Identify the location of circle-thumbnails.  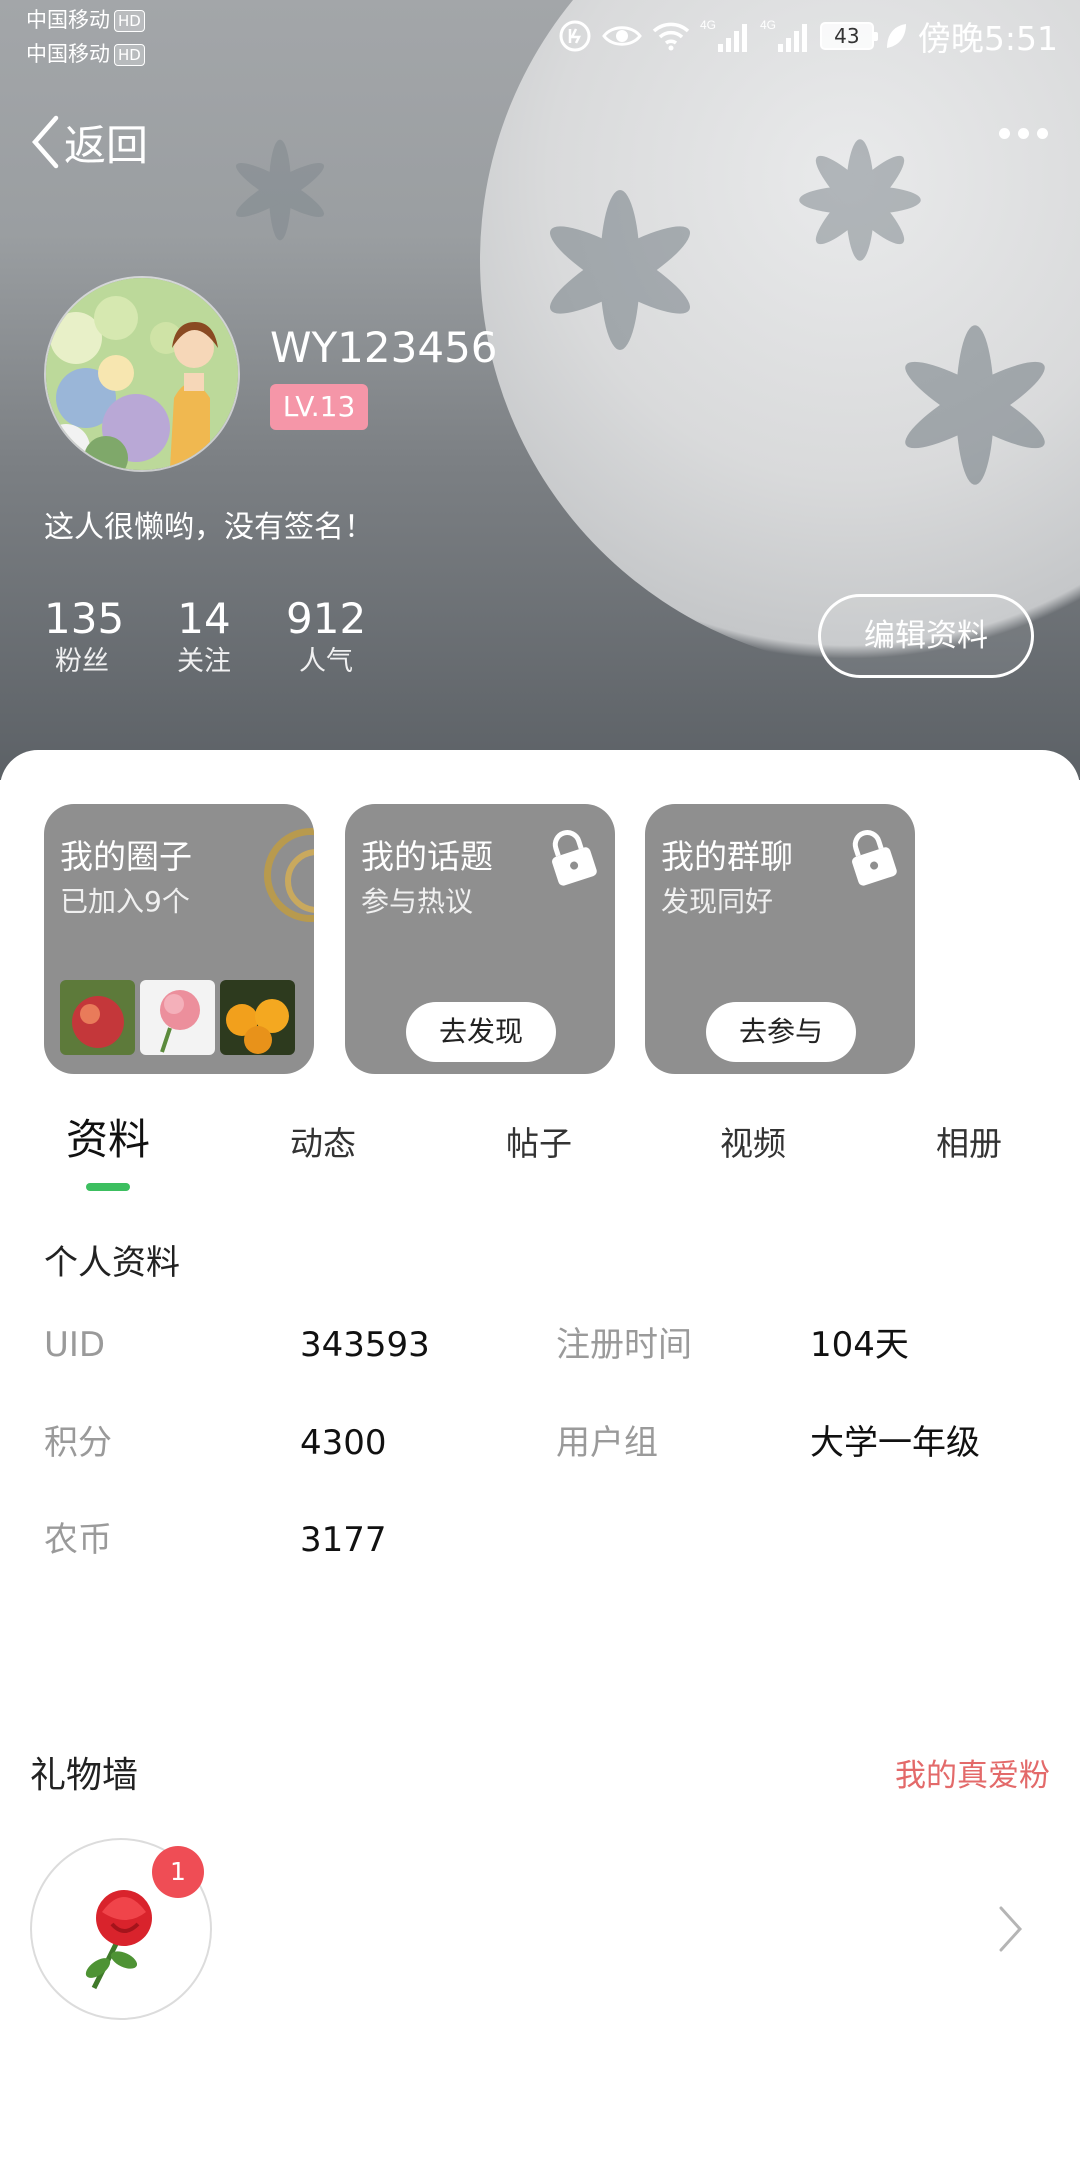
(177, 1017).